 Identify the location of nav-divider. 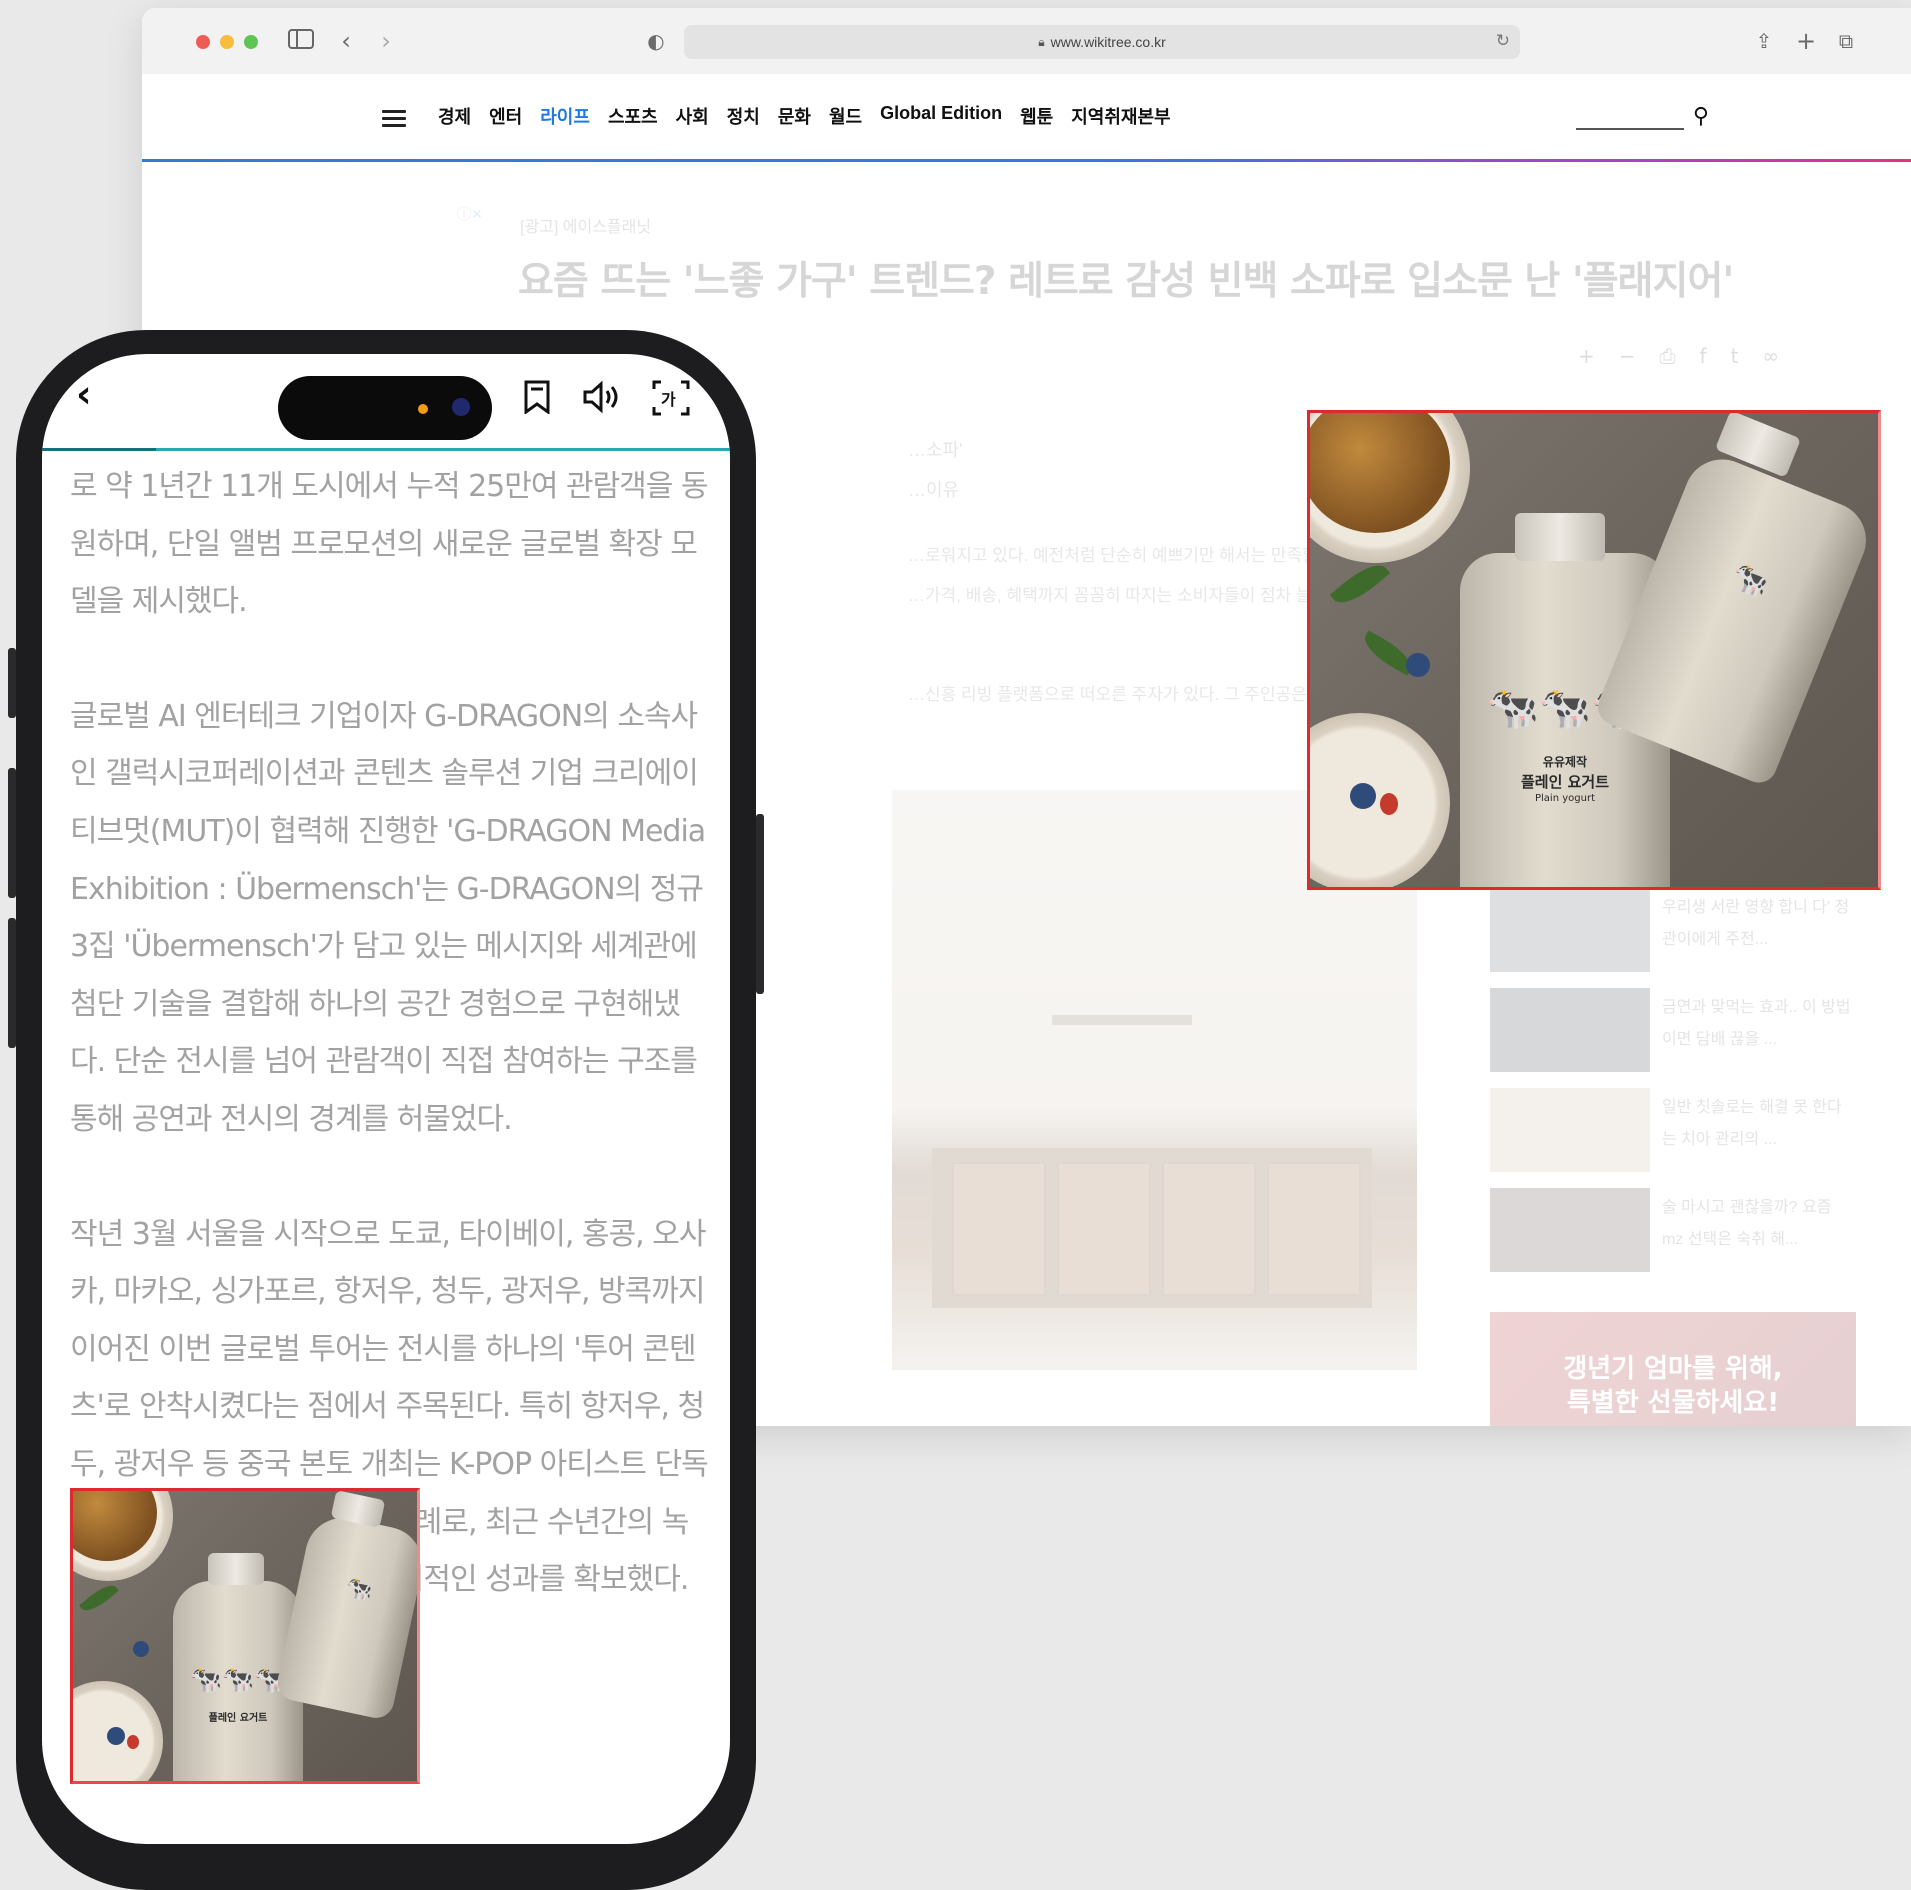
(1026, 160).